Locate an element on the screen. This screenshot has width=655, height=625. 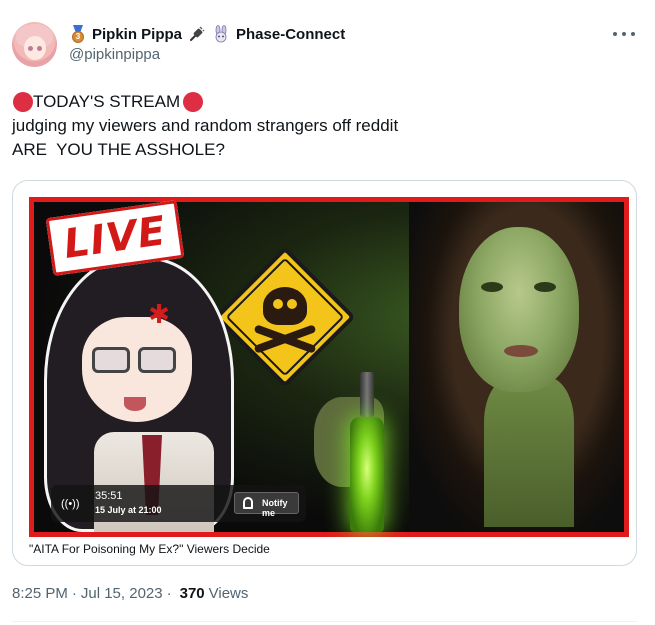
display-name: Pipkin Pippa is located at coordinates (137, 34).